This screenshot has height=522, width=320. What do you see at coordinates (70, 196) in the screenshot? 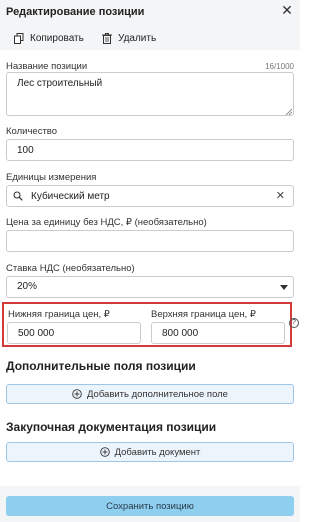
I see `units-value: Кубический метр` at bounding box center [70, 196].